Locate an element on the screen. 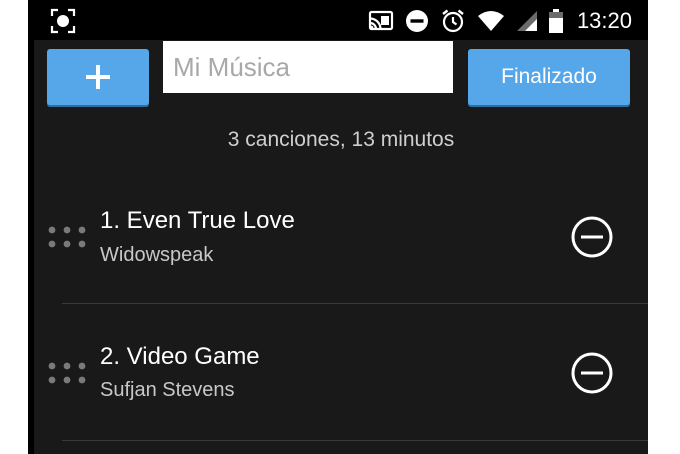  track-artist: Sufjan Stevens is located at coordinates (167, 390).